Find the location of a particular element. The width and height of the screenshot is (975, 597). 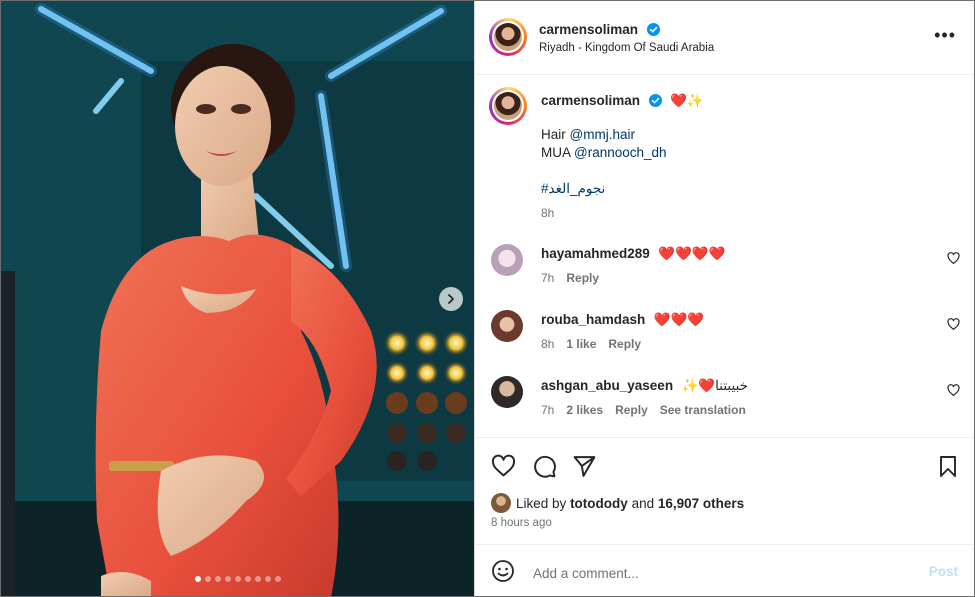

share-send-icon is located at coordinates (584, 466).